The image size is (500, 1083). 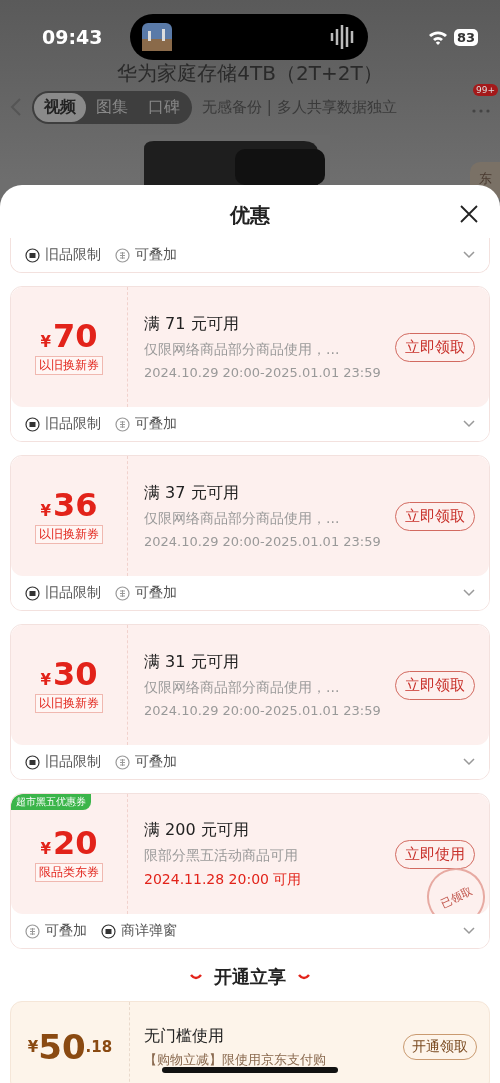 I want to click on sheet-title: 优惠, so click(x=250, y=215).